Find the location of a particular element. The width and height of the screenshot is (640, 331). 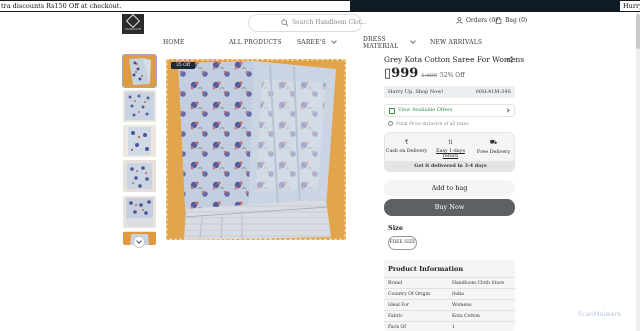

bag-link: Bag (0) is located at coordinates (511, 20).